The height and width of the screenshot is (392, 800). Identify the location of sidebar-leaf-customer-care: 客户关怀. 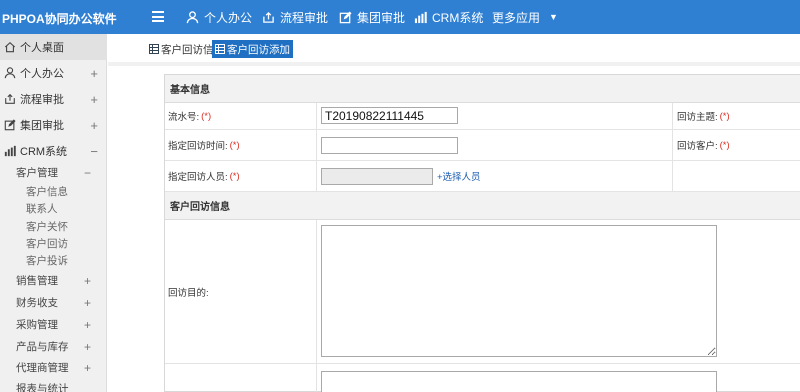
(47, 226).